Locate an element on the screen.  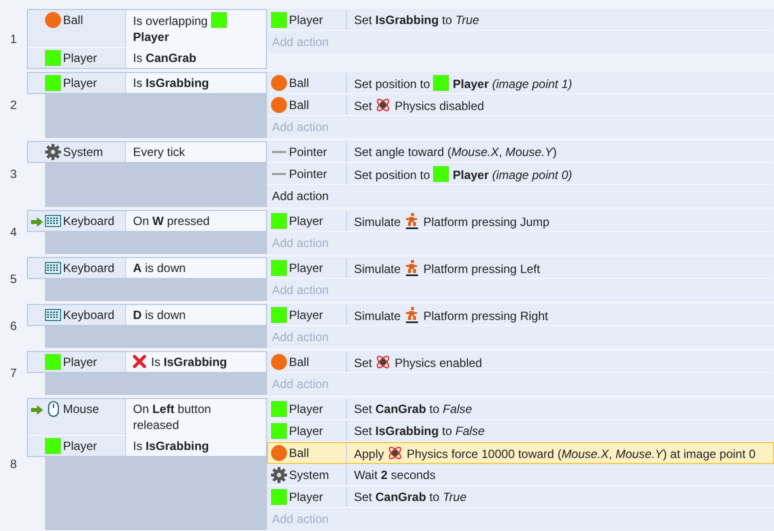
invert-cross-icon is located at coordinates (139, 361).